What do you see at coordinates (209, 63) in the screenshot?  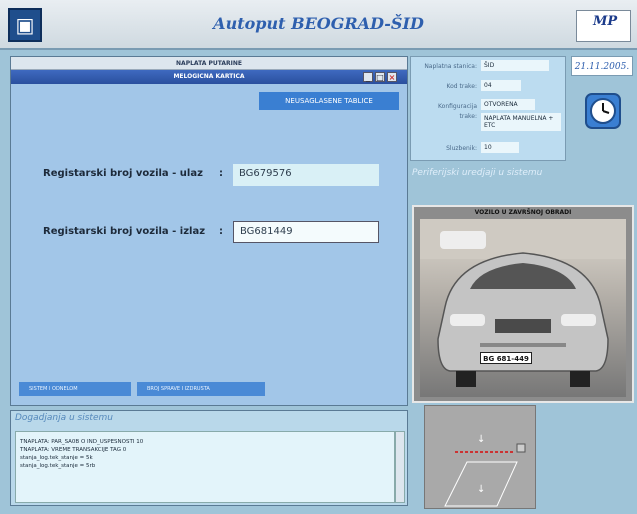 I see `outer-window-title: NAPLATA PUTARINE` at bounding box center [209, 63].